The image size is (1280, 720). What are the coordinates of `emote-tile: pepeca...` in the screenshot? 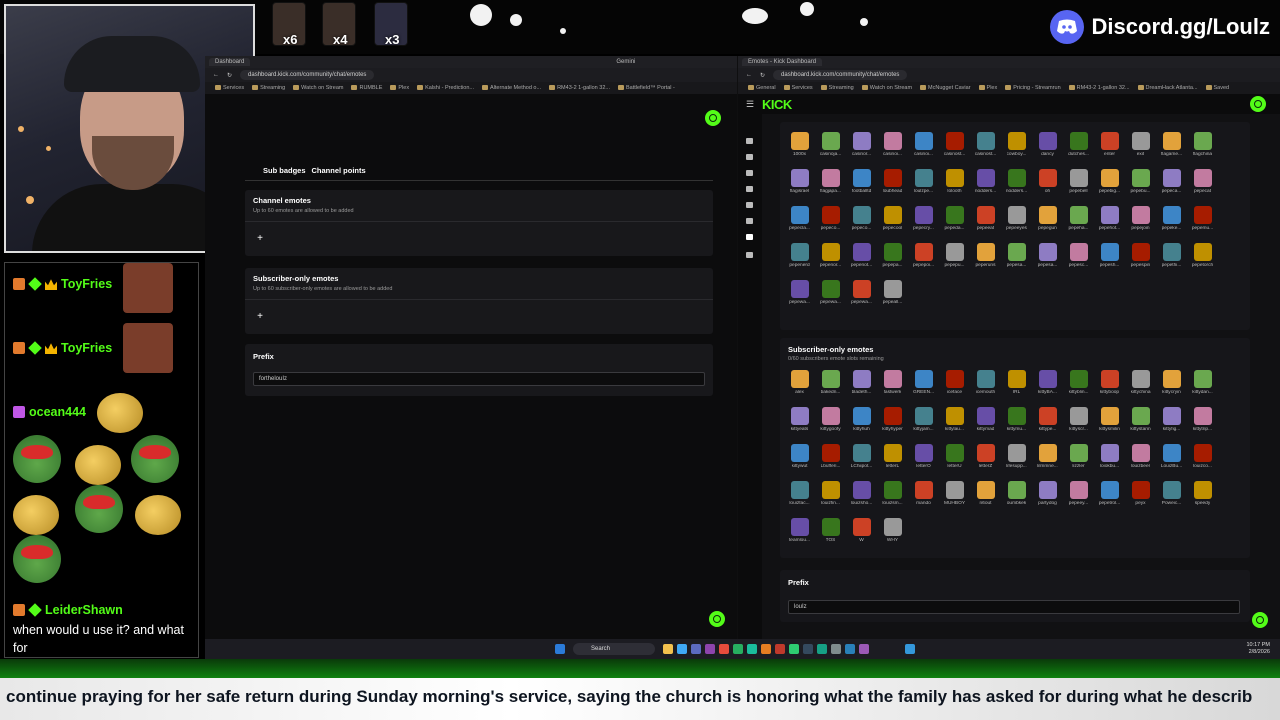 It's located at (1171, 183).